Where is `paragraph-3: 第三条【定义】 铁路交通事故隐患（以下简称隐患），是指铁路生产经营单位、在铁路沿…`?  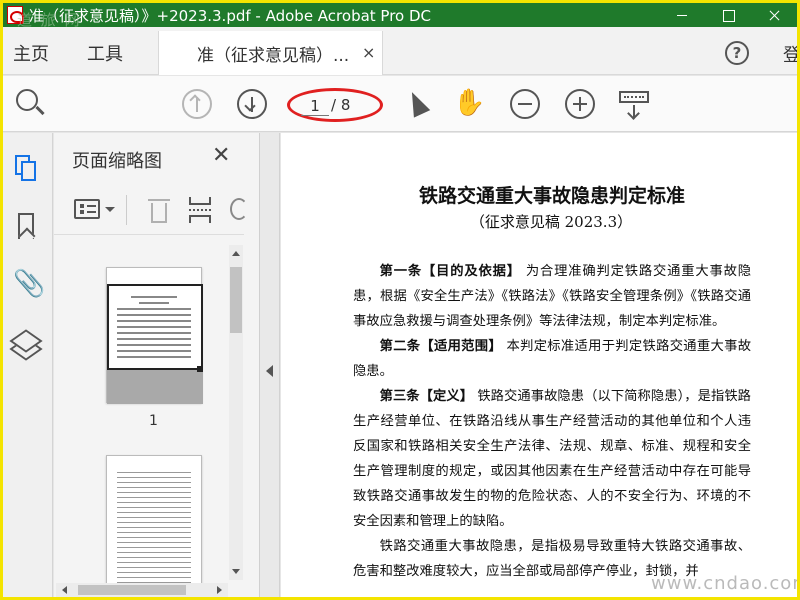 paragraph-3: 第三条【定义】 铁路交通事故隐患（以下简称隐患），是指铁路生产经营单位、在铁路沿… is located at coordinates (552, 459).